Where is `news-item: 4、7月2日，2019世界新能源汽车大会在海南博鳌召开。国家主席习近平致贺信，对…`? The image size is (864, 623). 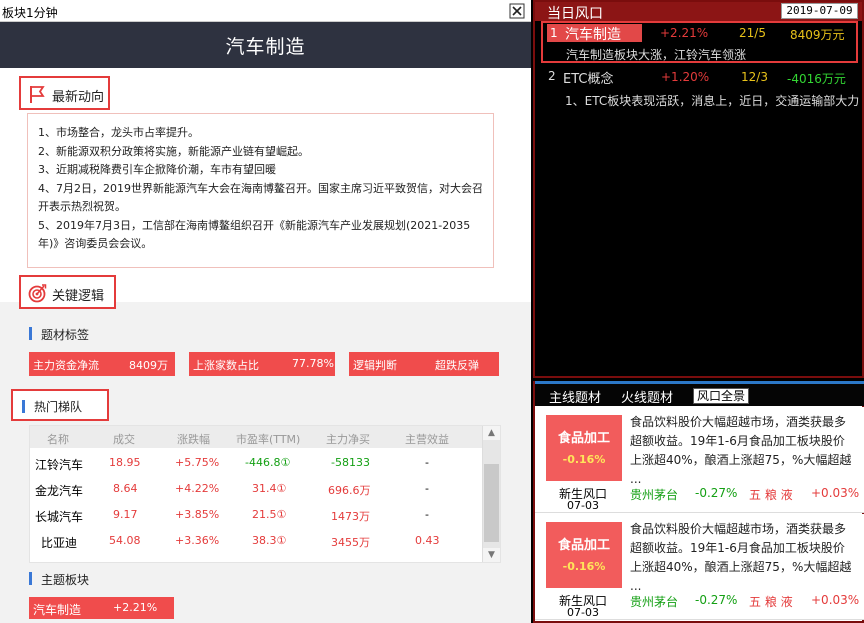
news-item: 4、7月2日，2019世界新能源汽车大会在海南博鳌召开。国家主席习近平致贺信，对… is located at coordinates (260, 197).